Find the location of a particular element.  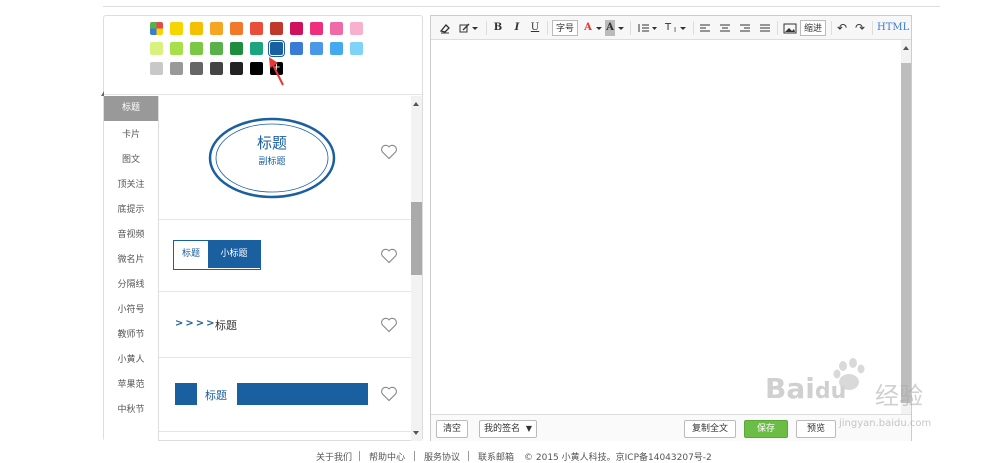

undo-icon: ↶ is located at coordinates (842, 28).